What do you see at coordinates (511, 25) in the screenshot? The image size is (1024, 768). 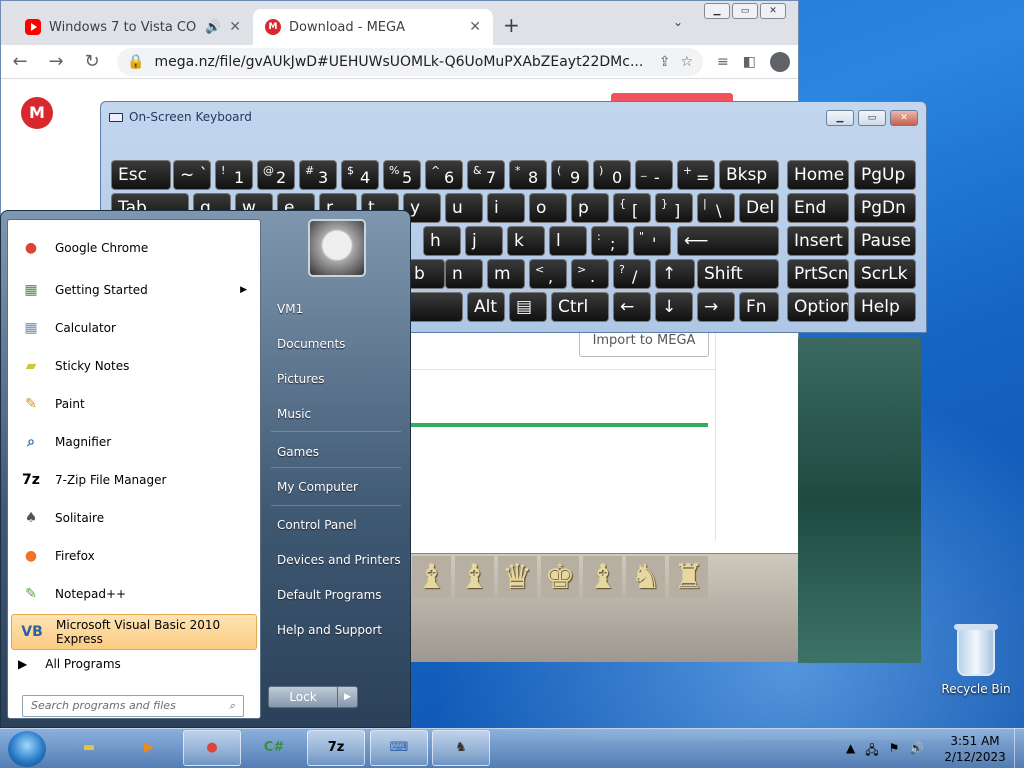 I see `new-tab-button: +` at bounding box center [511, 25].